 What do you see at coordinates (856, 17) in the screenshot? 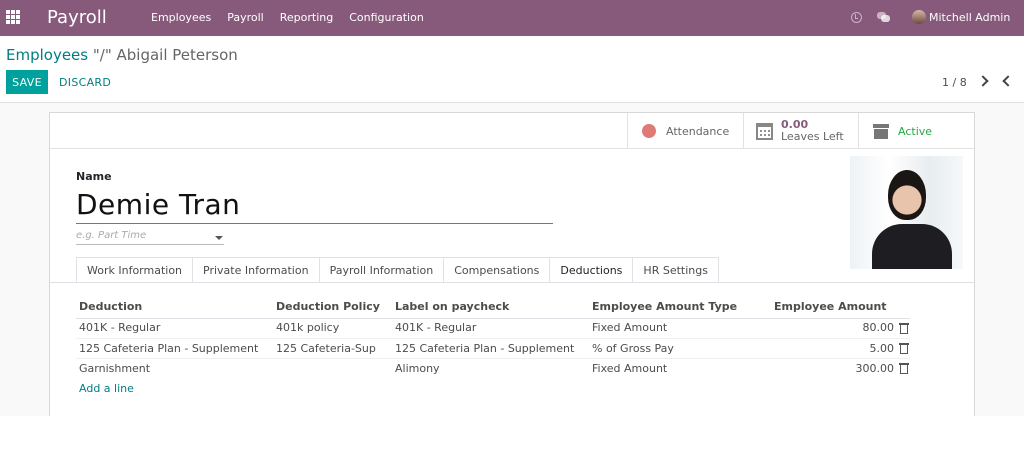
I see `activity-clock-icon` at bounding box center [856, 17].